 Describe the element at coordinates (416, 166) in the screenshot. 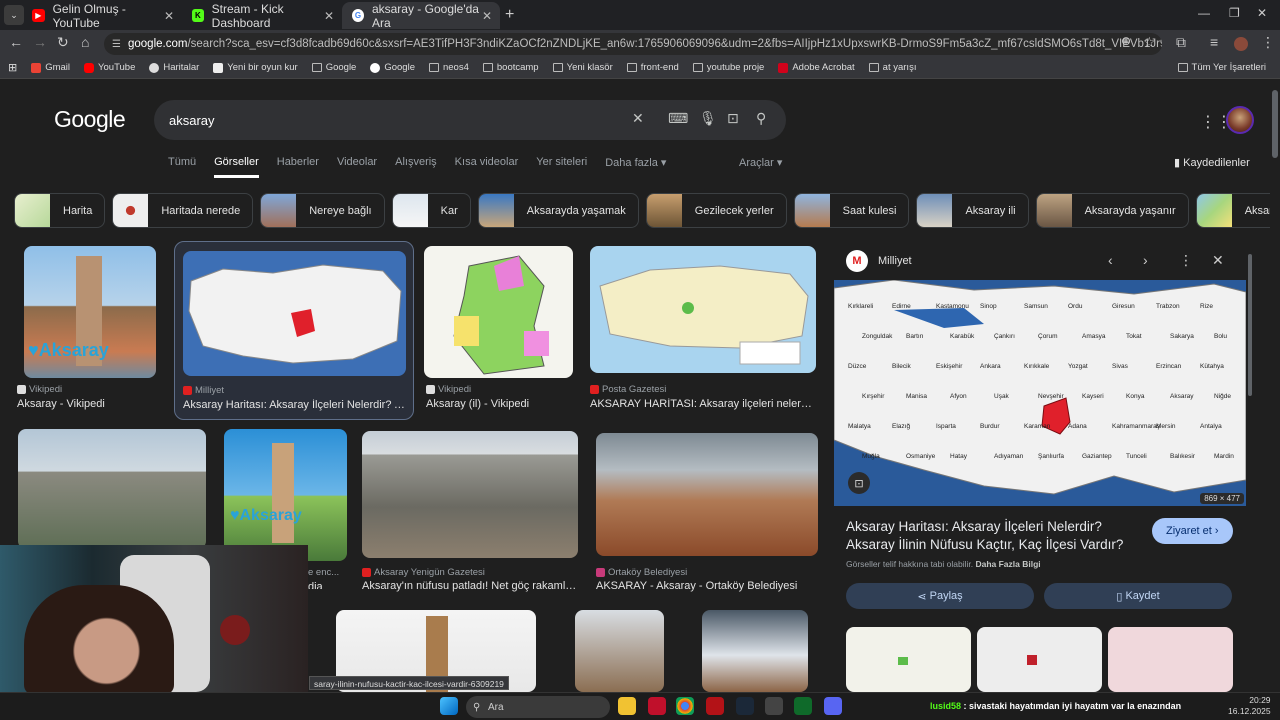

I see `tab-shopping: Alışveriş` at that location.